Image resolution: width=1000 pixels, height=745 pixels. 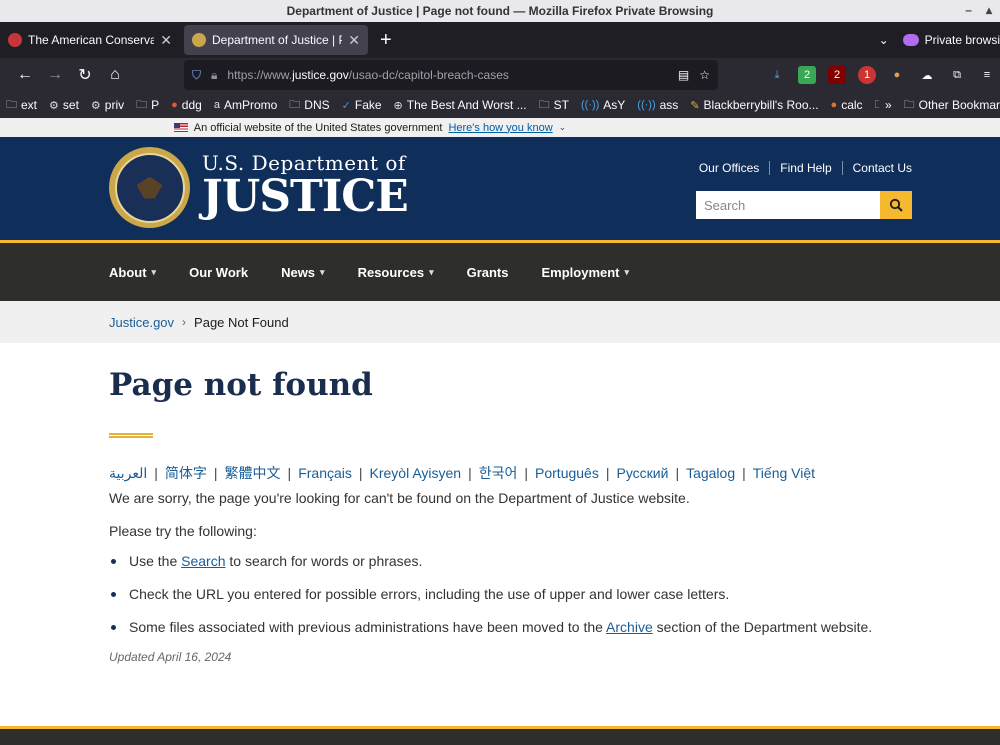 I want to click on amazon-icon: a, so click(x=216, y=105).